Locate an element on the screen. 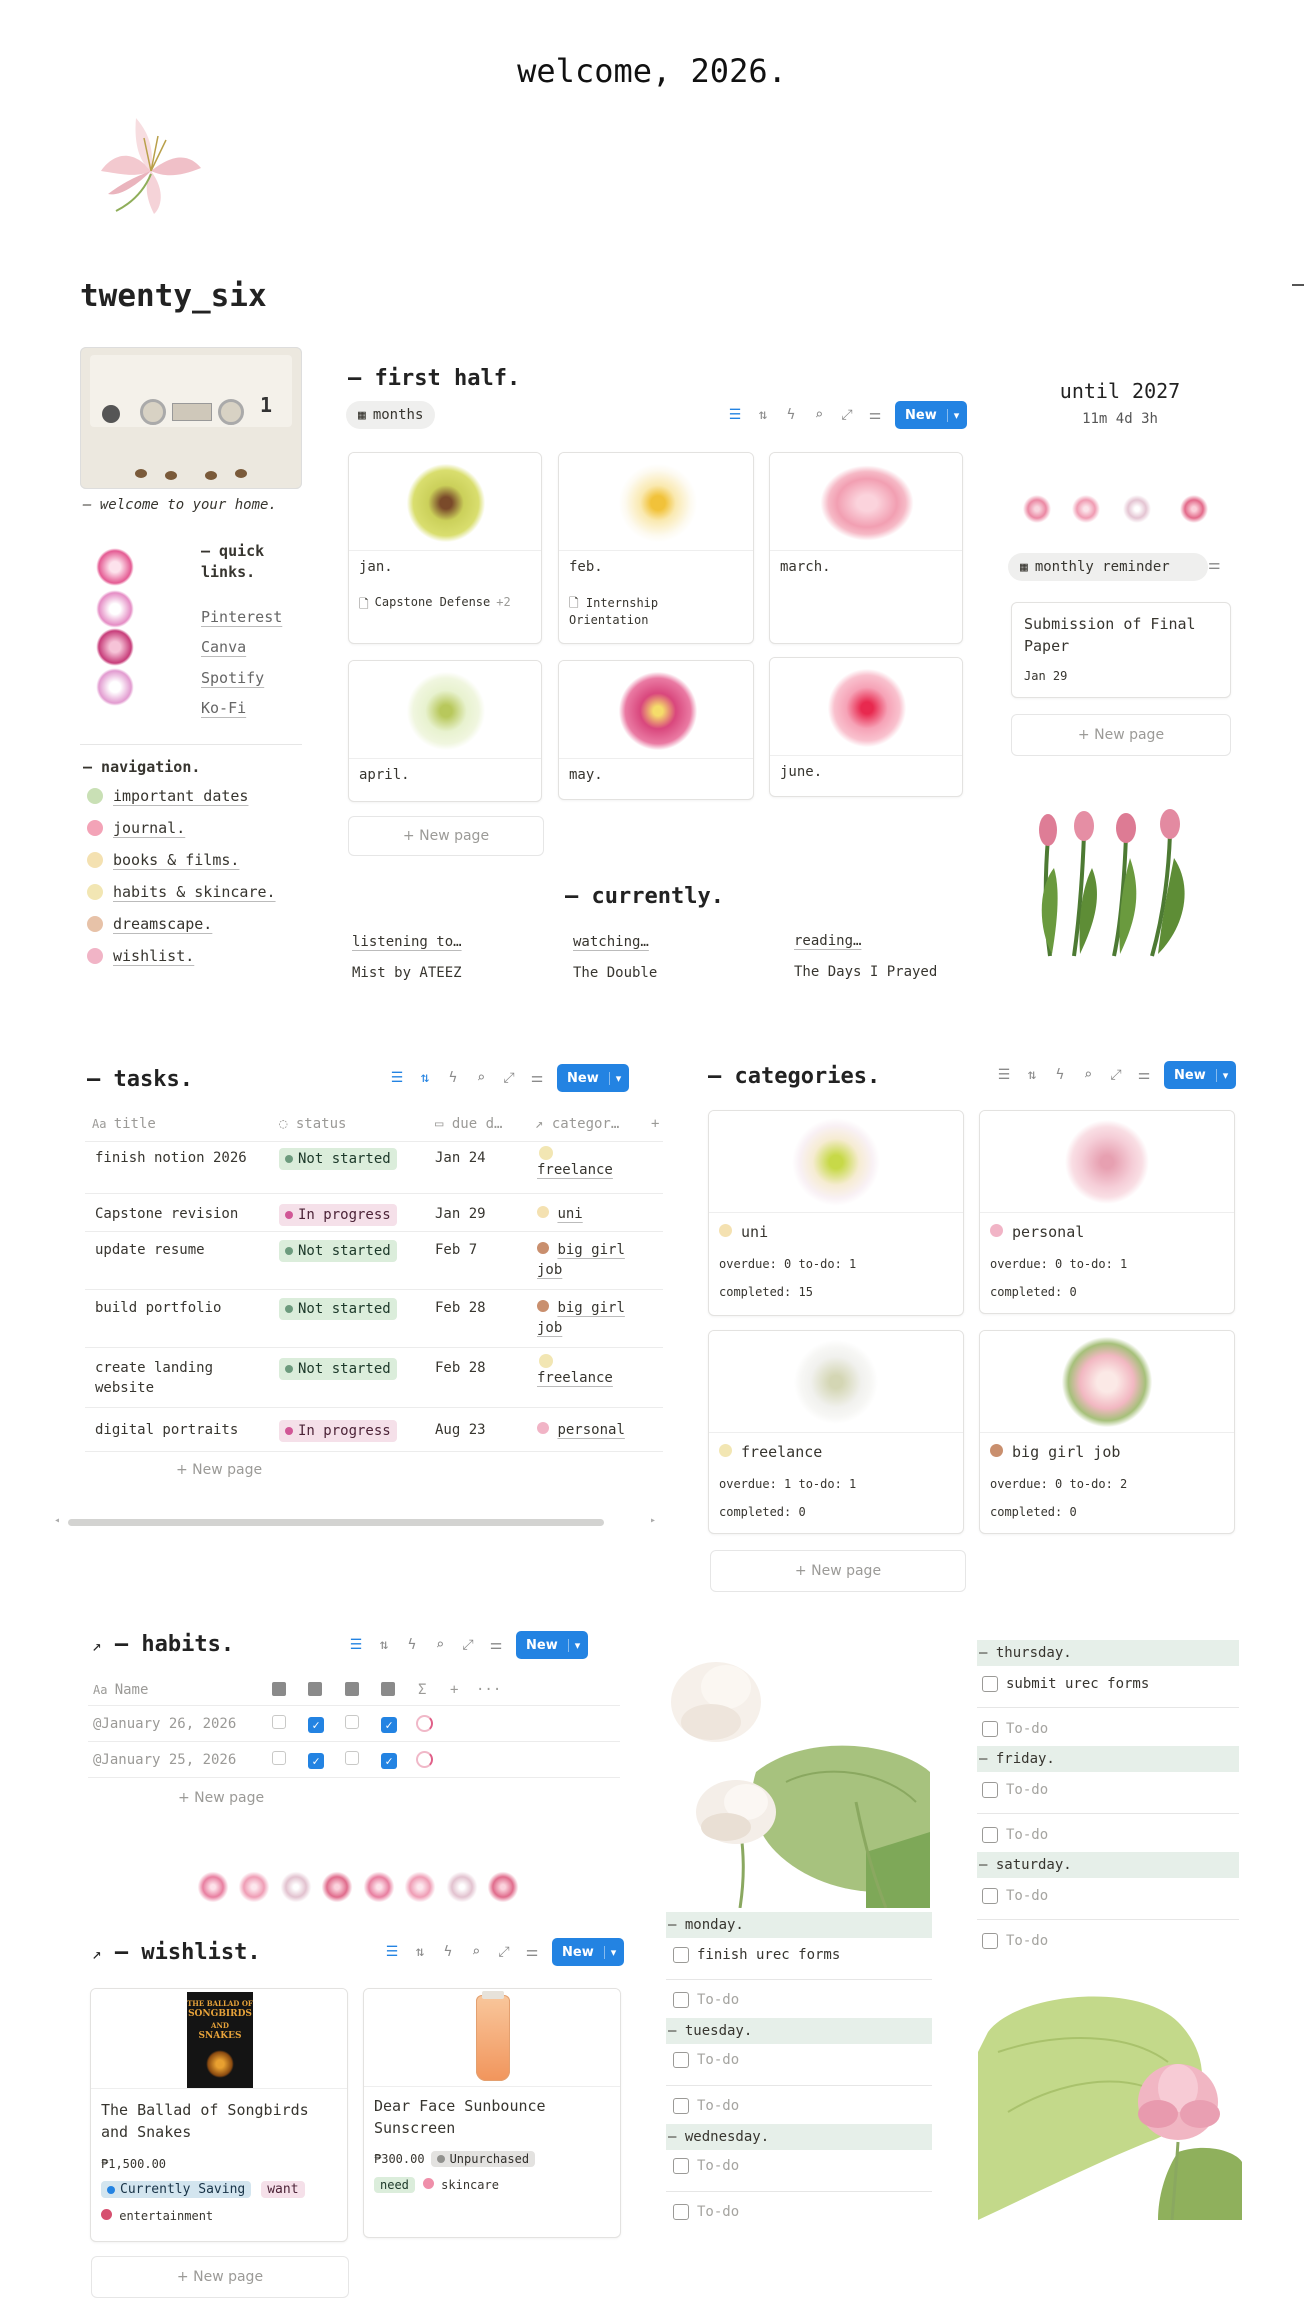 The image size is (1304, 2304). month-card-march: march. is located at coordinates (866, 548).